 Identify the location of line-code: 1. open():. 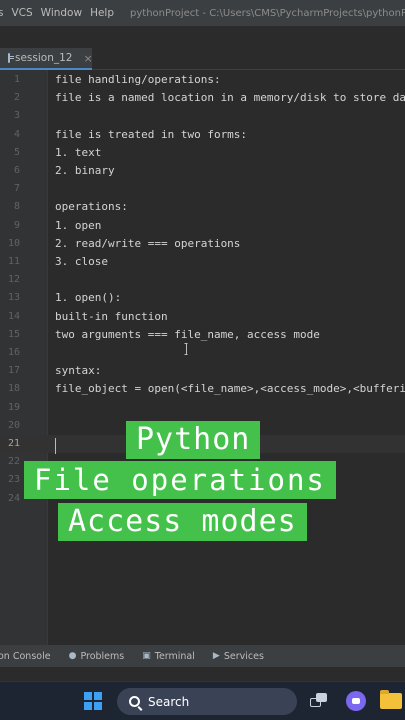
(88, 298).